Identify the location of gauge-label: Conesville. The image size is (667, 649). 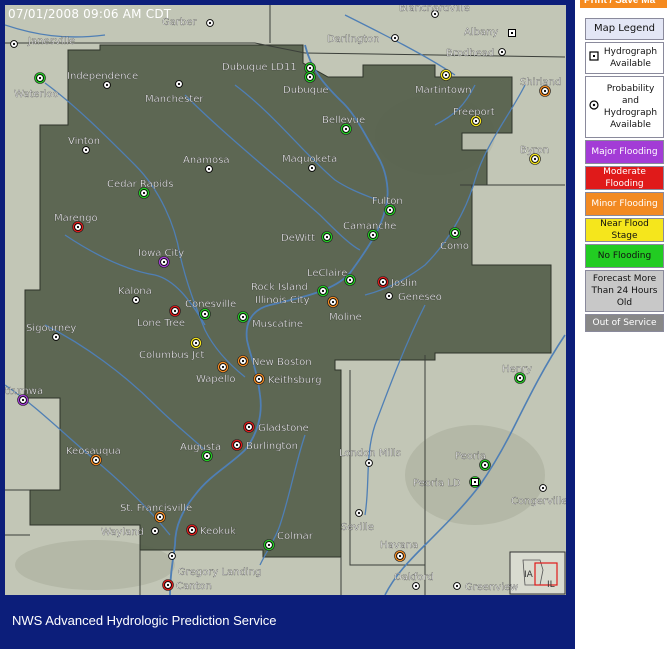
(210, 304).